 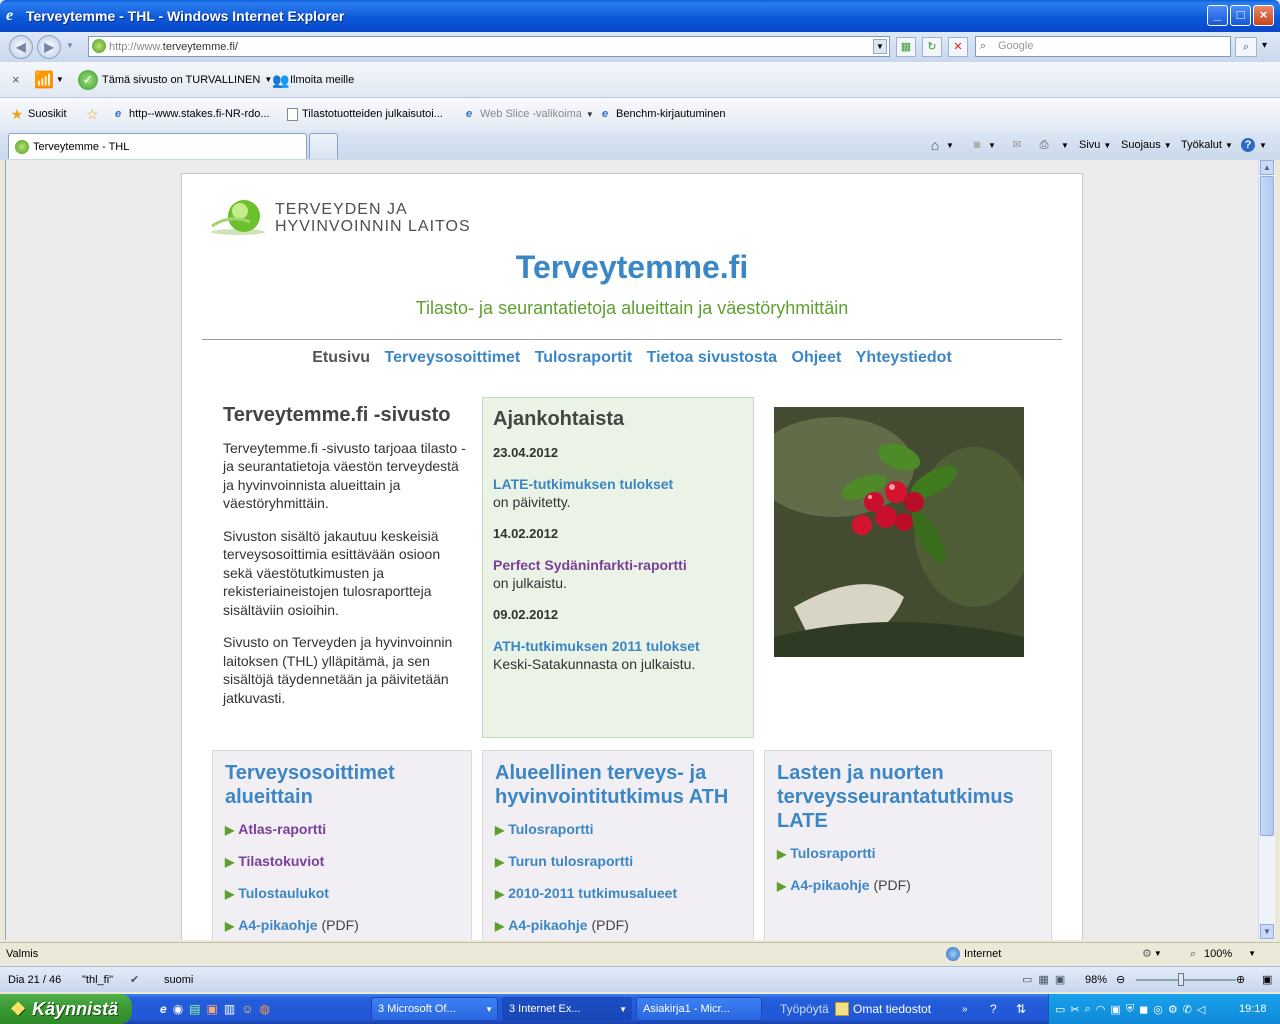 What do you see at coordinates (313, 79) in the screenshot?
I see `report-button: 👥 Ilmoita meille` at bounding box center [313, 79].